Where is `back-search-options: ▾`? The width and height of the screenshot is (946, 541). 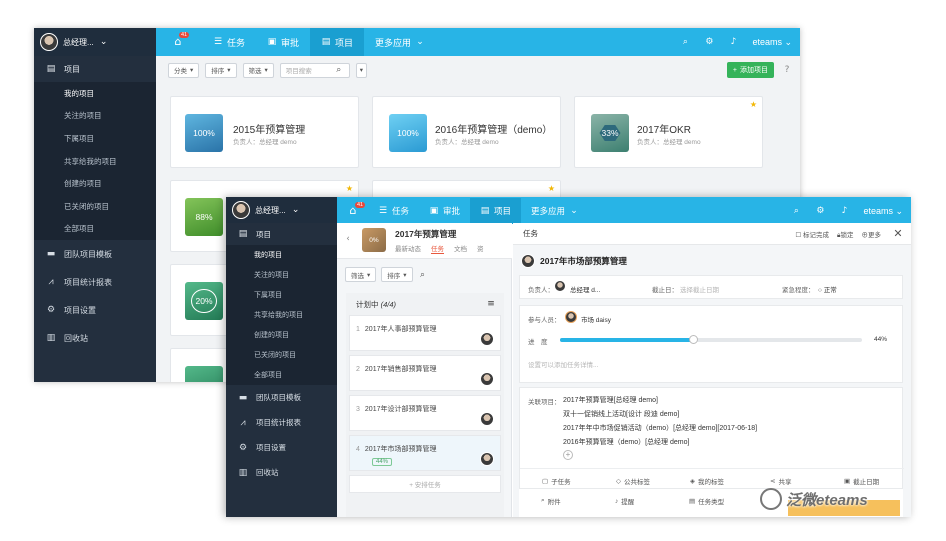 back-search-options: ▾ is located at coordinates (361, 70).